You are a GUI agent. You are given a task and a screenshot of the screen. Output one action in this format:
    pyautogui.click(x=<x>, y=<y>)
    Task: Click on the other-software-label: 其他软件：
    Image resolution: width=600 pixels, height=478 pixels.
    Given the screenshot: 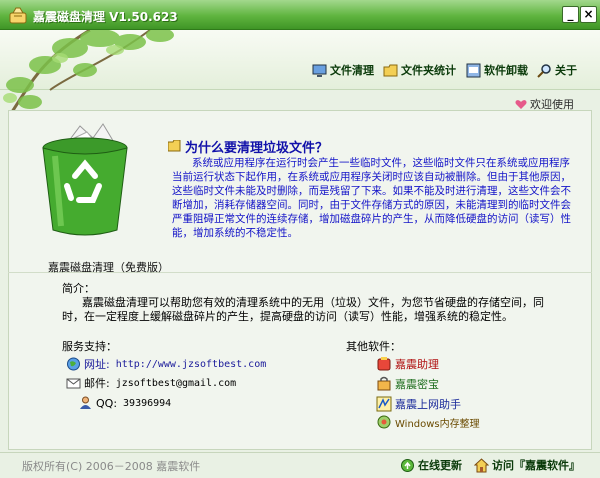 What is the action you would take?
    pyautogui.click(x=373, y=346)
    